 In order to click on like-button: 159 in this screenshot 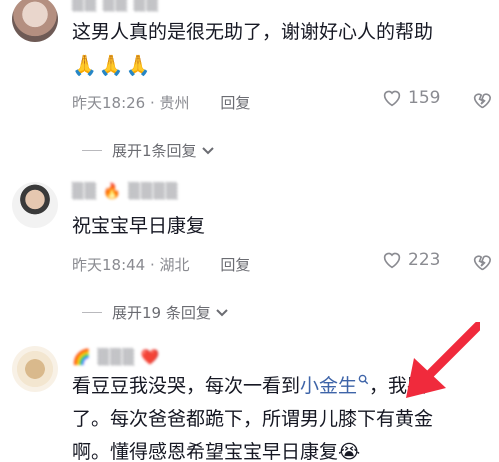, I will do `click(411, 98)`.